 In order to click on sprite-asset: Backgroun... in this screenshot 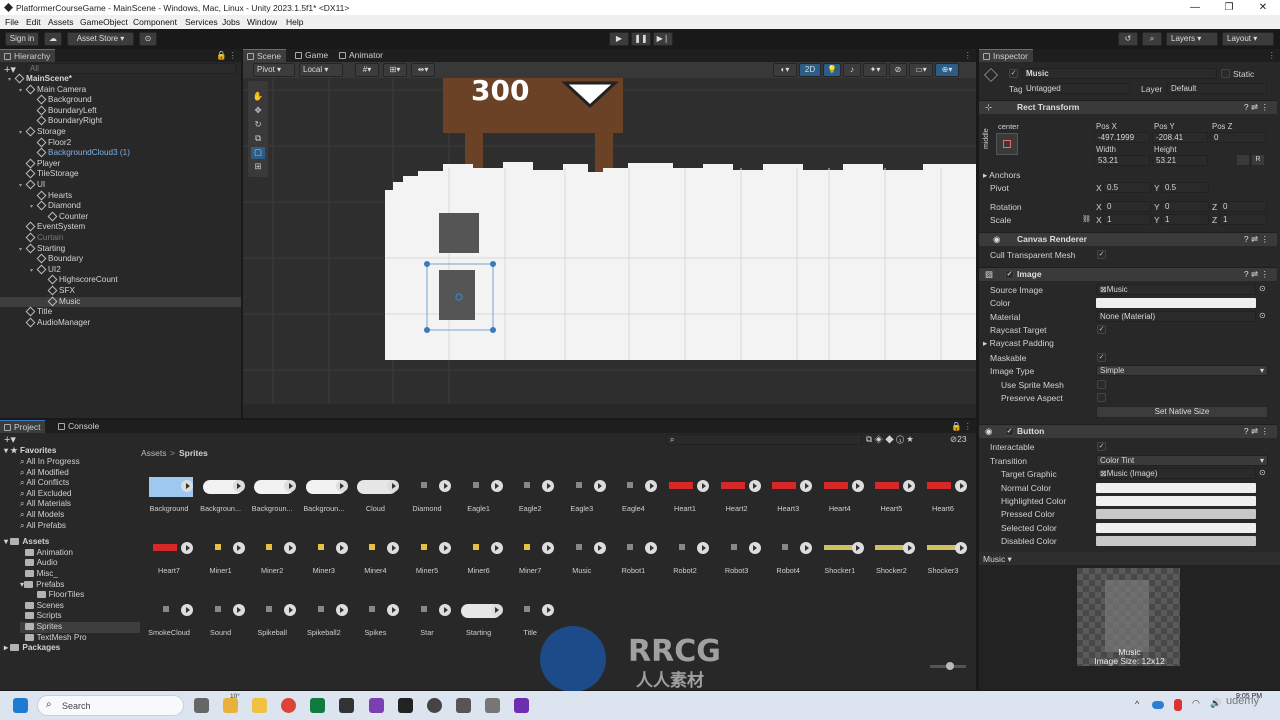, I will do `click(324, 504)`.